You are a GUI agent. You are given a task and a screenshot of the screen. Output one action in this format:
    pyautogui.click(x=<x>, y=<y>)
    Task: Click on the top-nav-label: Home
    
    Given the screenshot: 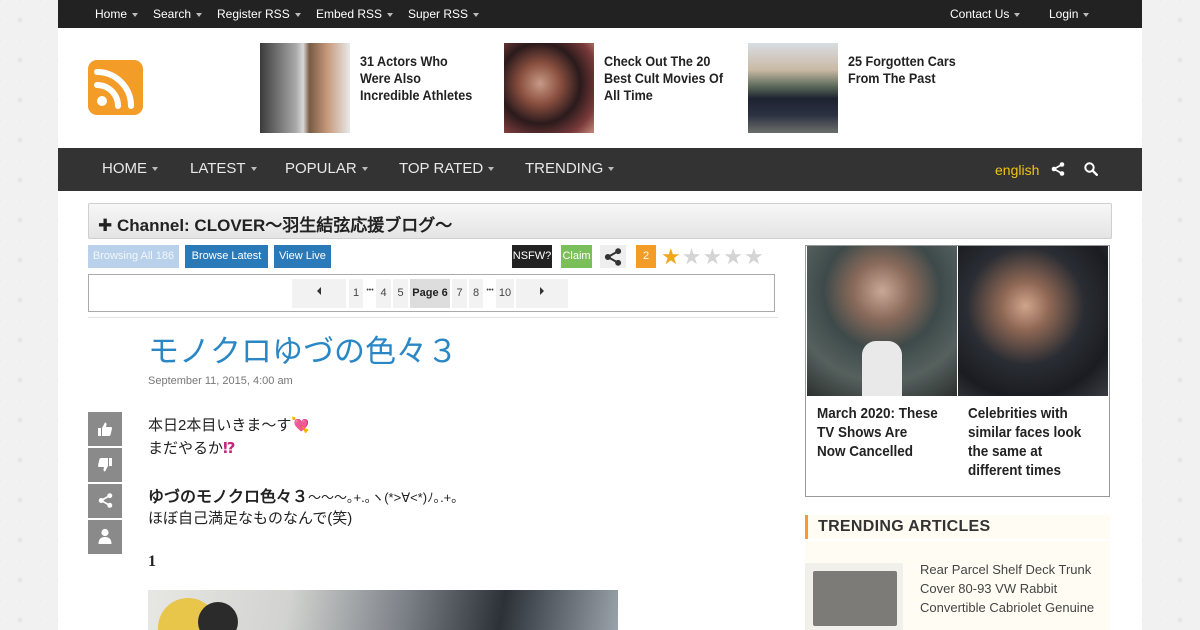 What is the action you would take?
    pyautogui.click(x=111, y=14)
    